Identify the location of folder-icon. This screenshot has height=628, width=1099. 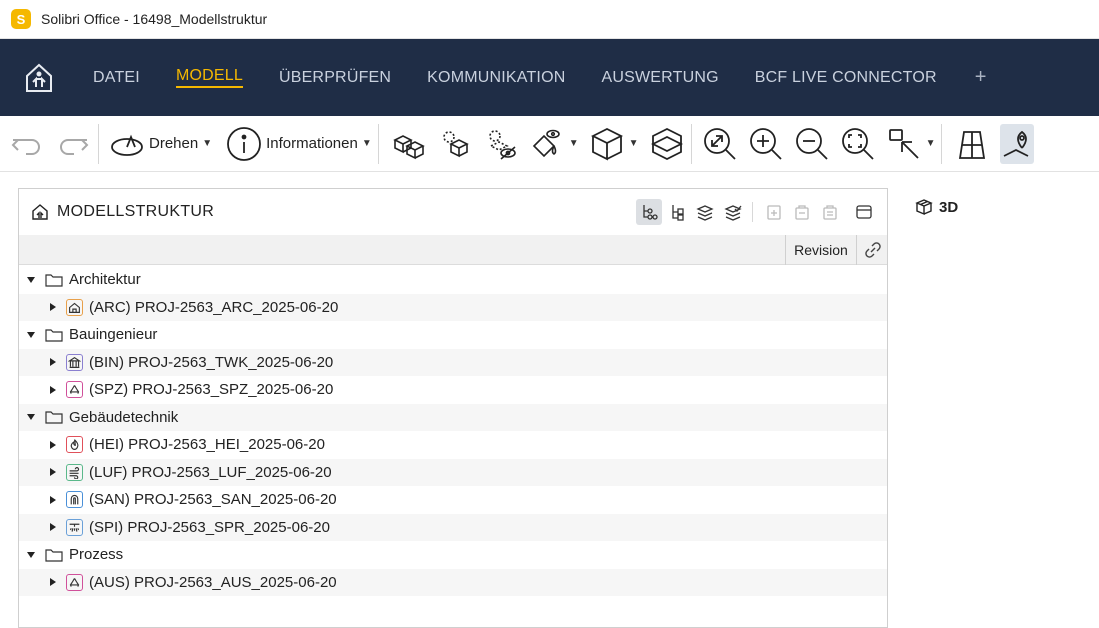
(54, 417).